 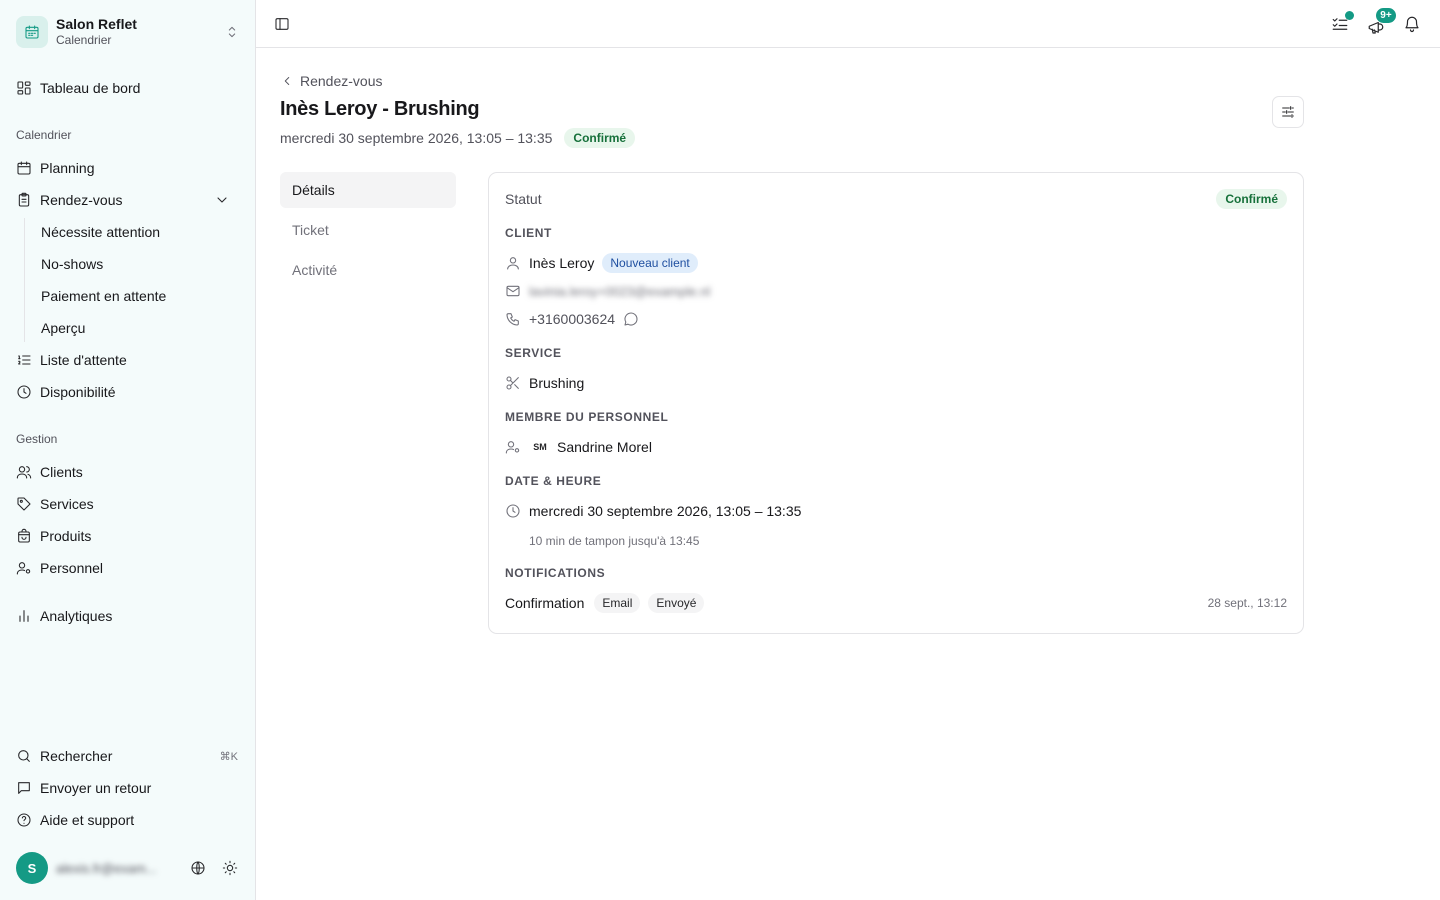 What do you see at coordinates (24, 472) in the screenshot?
I see `users-icon` at bounding box center [24, 472].